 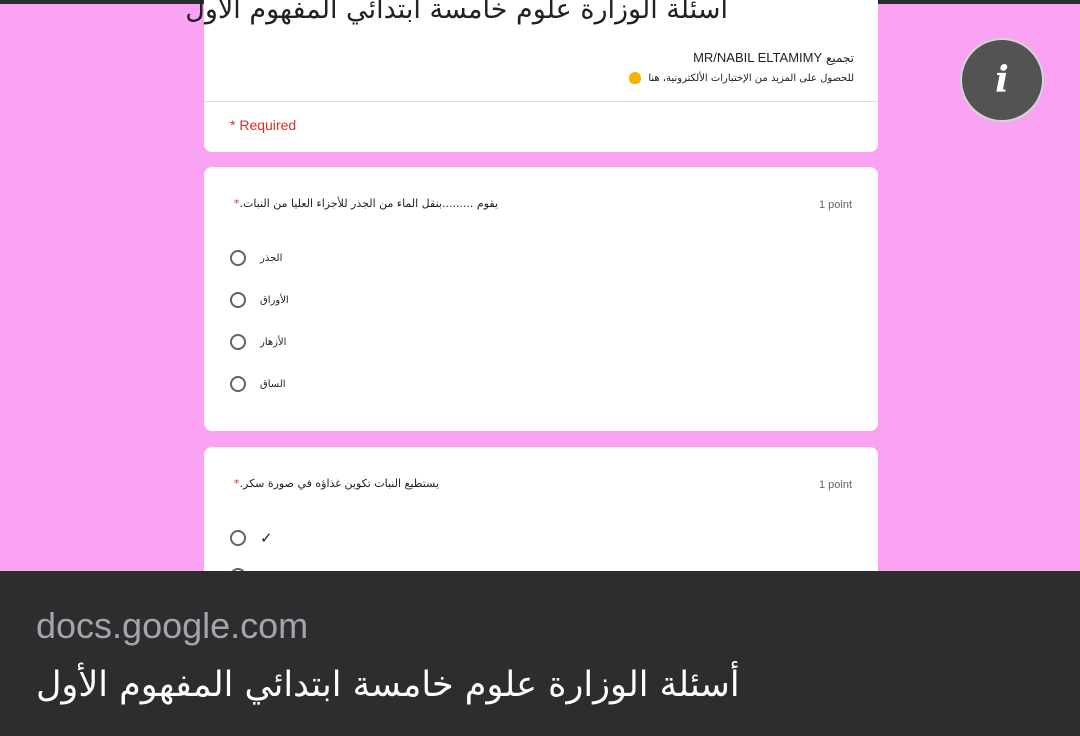 I want to click on question-1-points: 1 point, so click(x=835, y=205).